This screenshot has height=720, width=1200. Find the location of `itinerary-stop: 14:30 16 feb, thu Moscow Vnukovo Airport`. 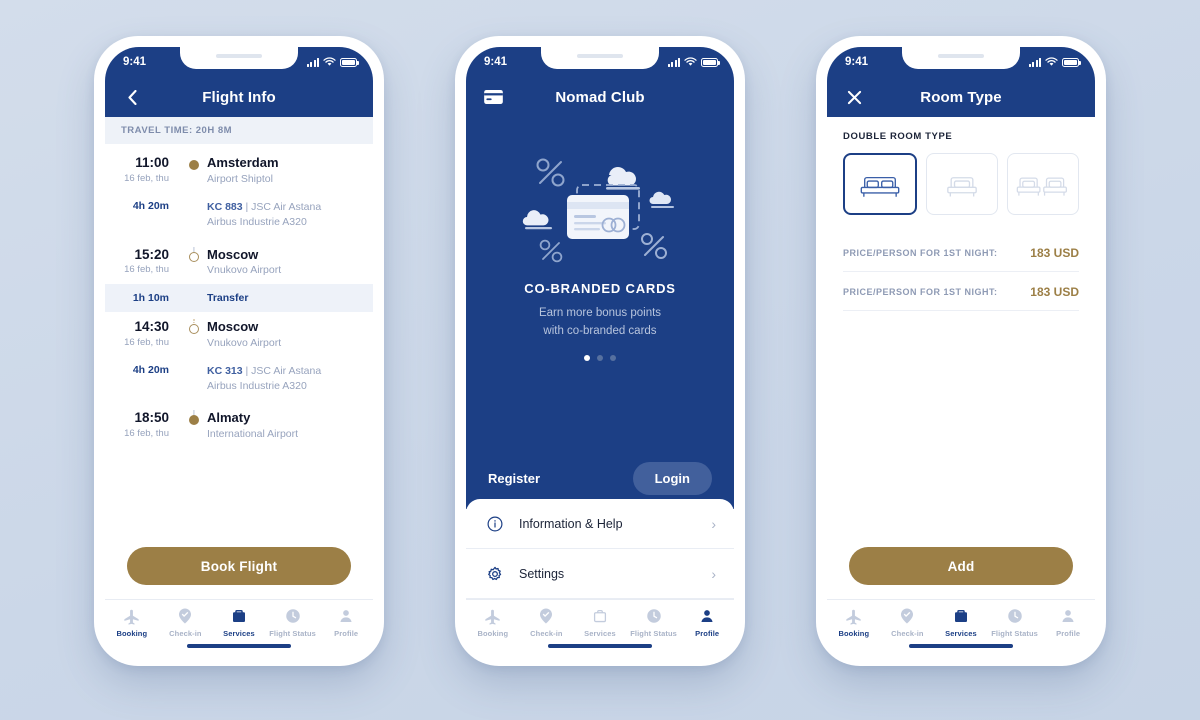

itinerary-stop: 14:30 16 feb, thu Moscow Vnukovo Airport is located at coordinates (239, 334).